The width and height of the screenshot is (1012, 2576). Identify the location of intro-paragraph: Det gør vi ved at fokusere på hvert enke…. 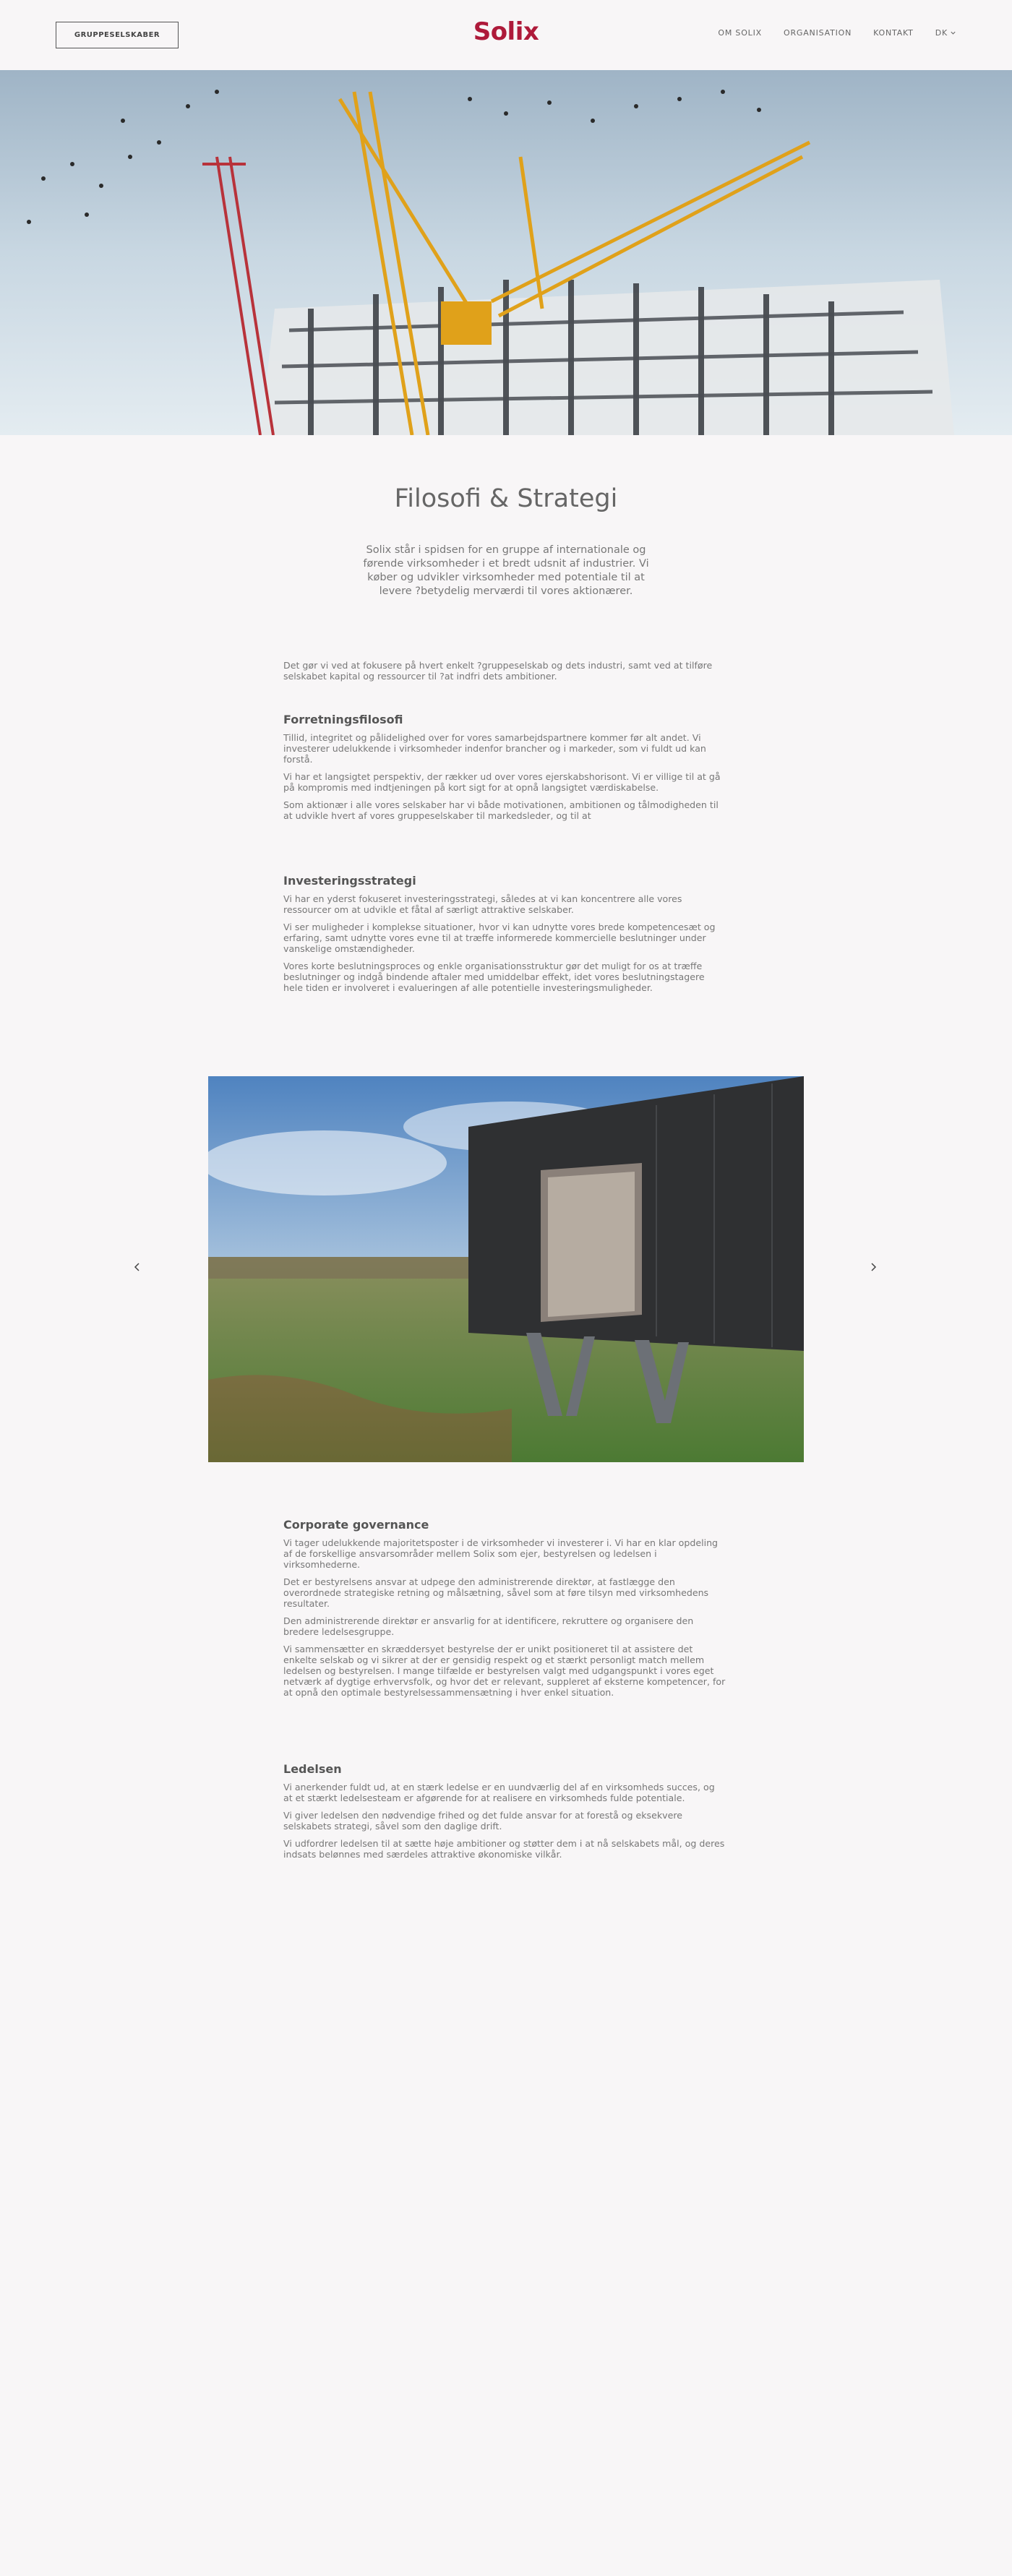
(498, 671).